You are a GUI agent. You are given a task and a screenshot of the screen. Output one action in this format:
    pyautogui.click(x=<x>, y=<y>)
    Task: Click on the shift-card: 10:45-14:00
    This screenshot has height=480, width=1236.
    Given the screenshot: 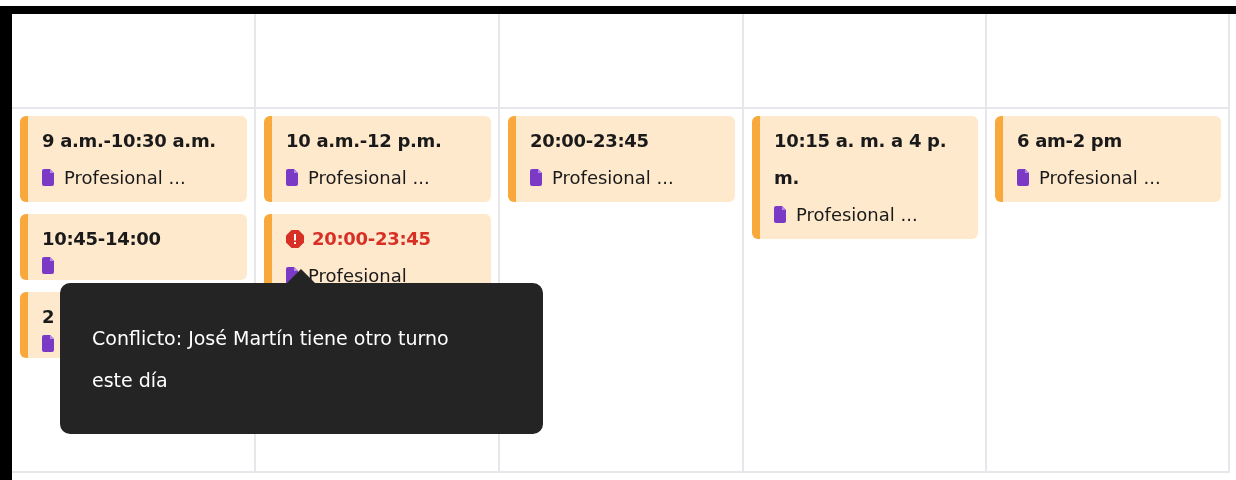 What is the action you would take?
    pyautogui.click(x=133, y=247)
    